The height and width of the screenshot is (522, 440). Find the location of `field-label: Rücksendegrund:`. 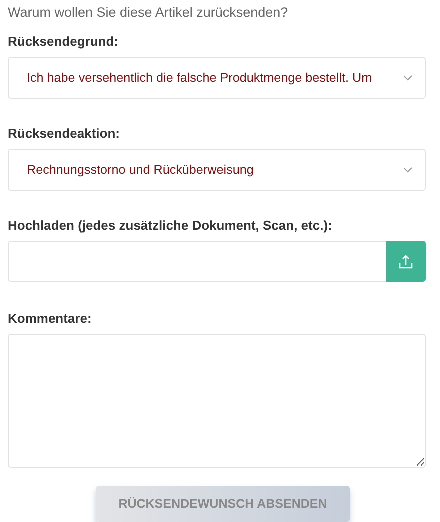

field-label: Rücksendegrund: is located at coordinates (63, 41).